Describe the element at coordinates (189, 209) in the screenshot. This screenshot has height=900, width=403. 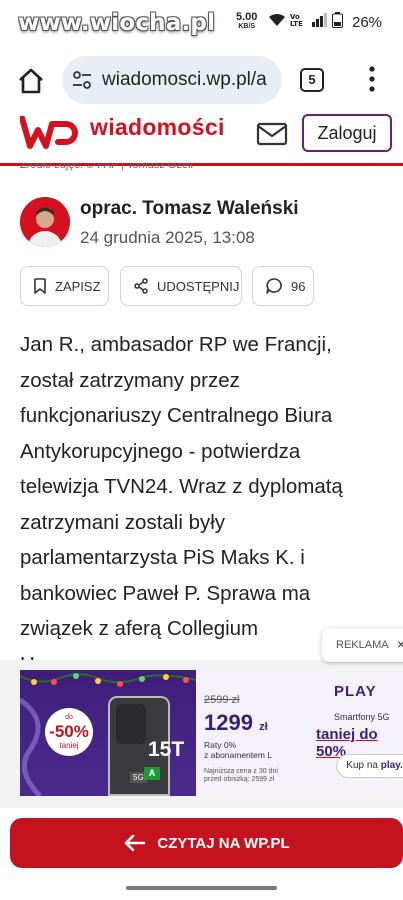
I see `author-name: oprac. Tomasz Waleński` at that location.